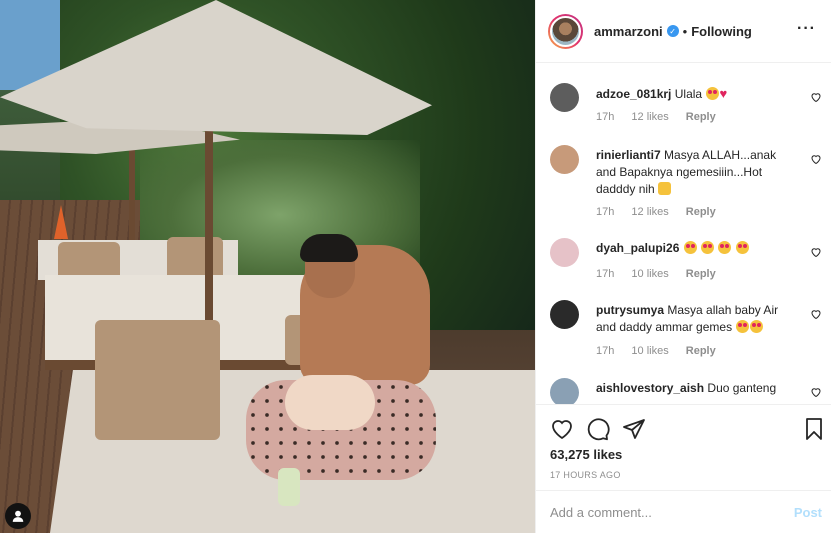  Describe the element at coordinates (585, 475) in the screenshot. I see `post-timestamp: 17 HOURS AGO` at that location.